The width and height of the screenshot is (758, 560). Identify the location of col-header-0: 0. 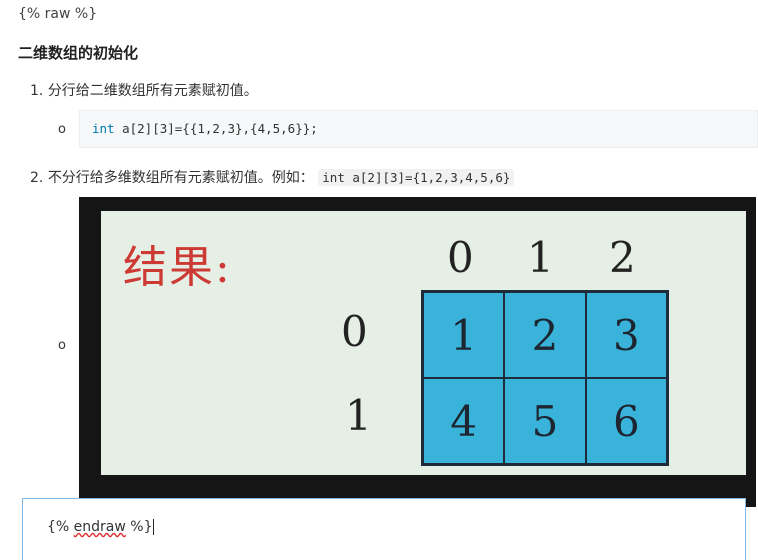
(460, 257).